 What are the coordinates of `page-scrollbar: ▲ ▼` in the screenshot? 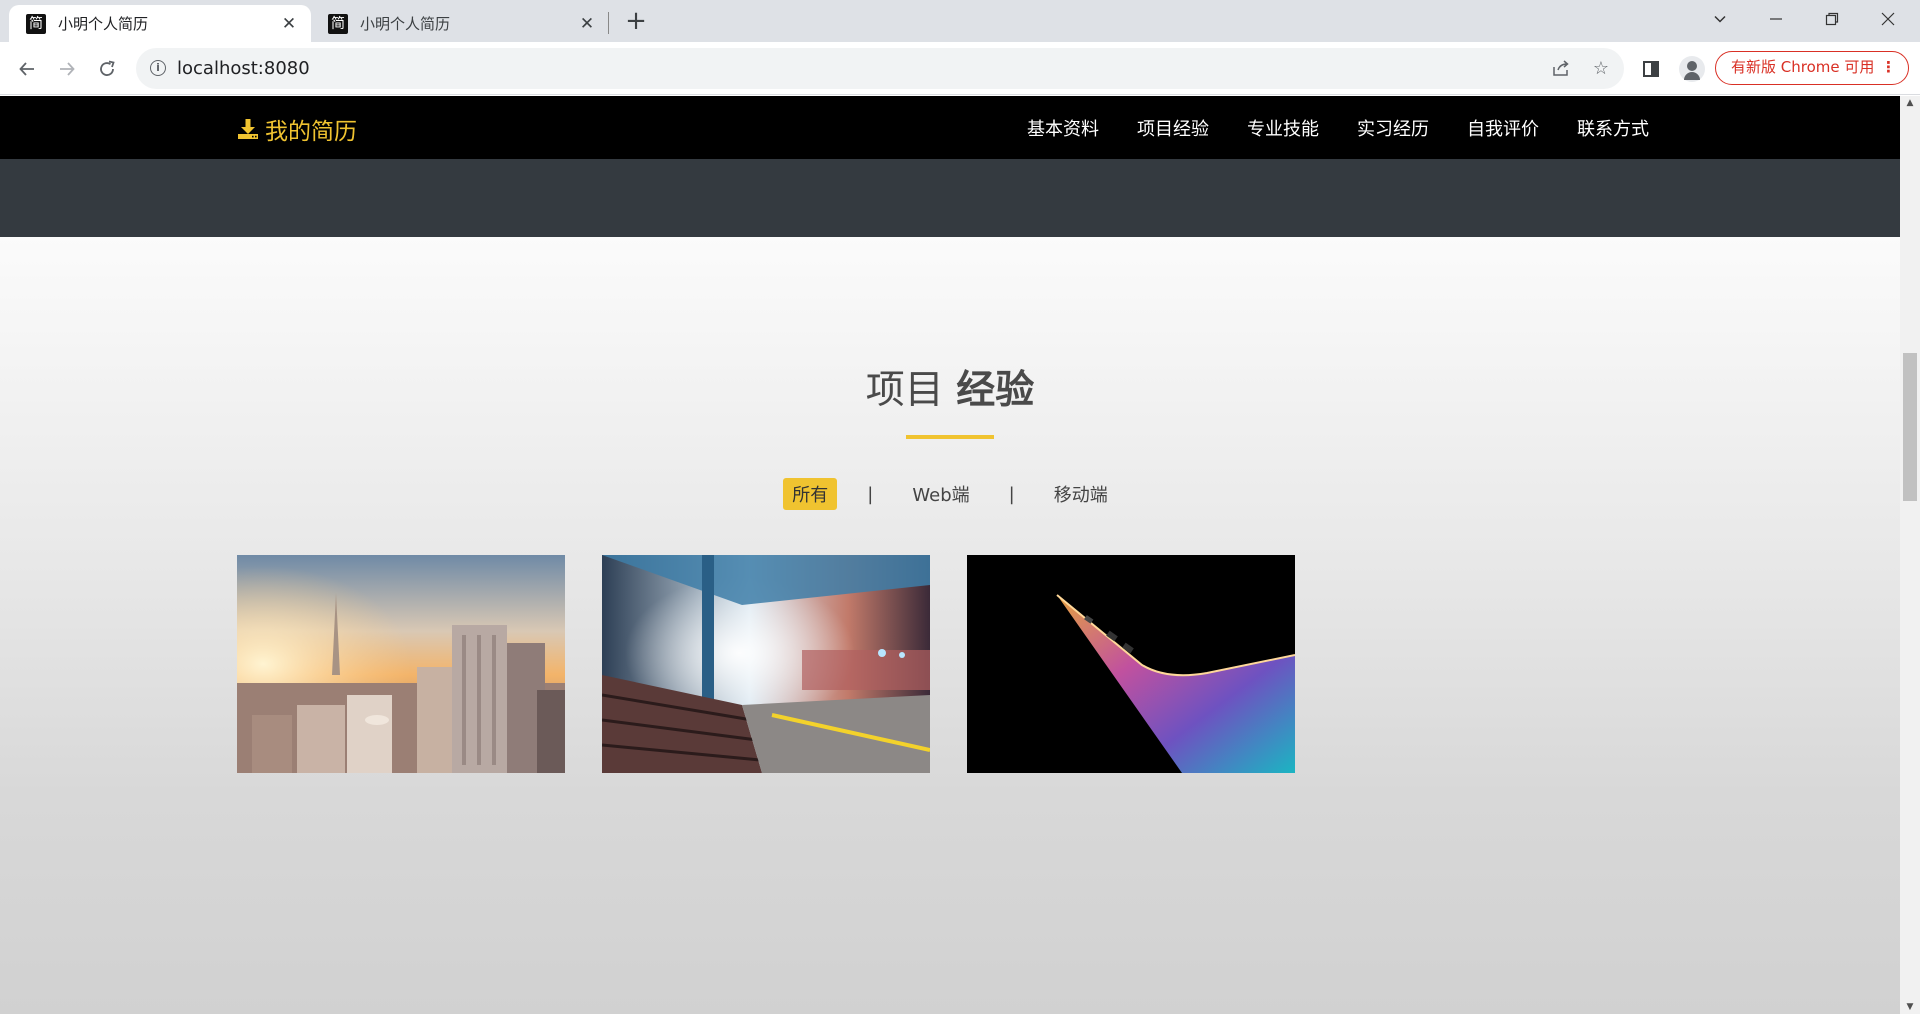 It's located at (1910, 555).